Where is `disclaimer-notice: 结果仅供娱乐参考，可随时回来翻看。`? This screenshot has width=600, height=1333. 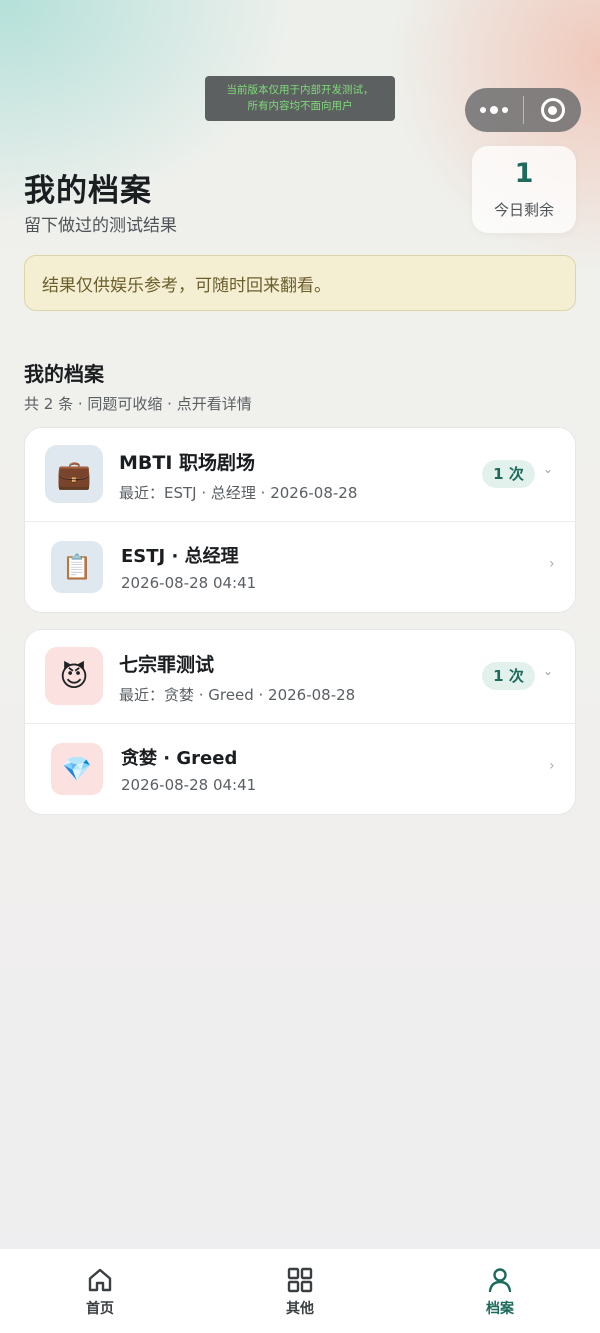
disclaimer-notice: 结果仅供娱乐参考，可随时回来翻看。 is located at coordinates (300, 283).